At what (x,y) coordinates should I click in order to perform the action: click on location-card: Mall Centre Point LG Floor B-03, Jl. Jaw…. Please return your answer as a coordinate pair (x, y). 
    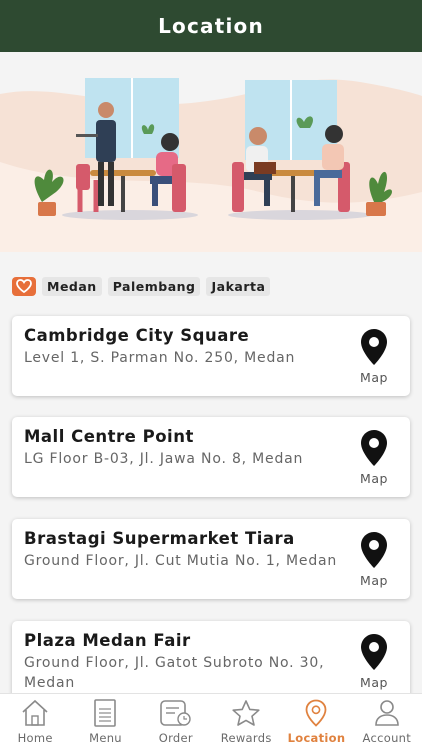
    Looking at the image, I should click on (211, 457).